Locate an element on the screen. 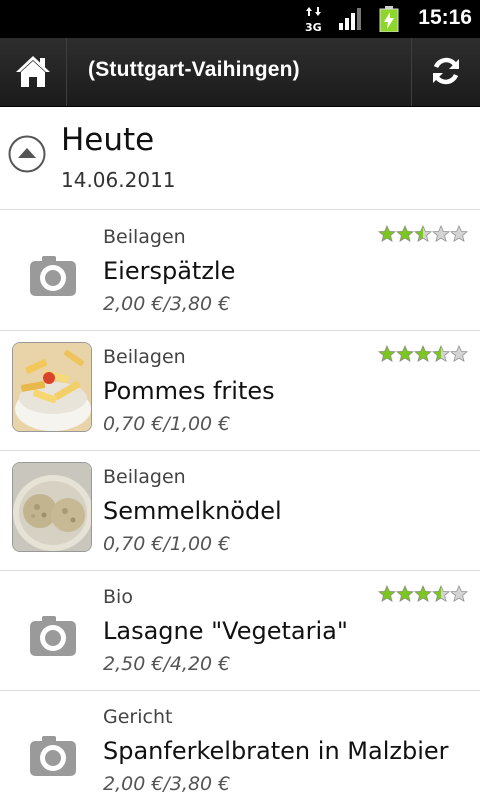 The image size is (480, 810). svg-text: 3G is located at coordinates (313, 26).